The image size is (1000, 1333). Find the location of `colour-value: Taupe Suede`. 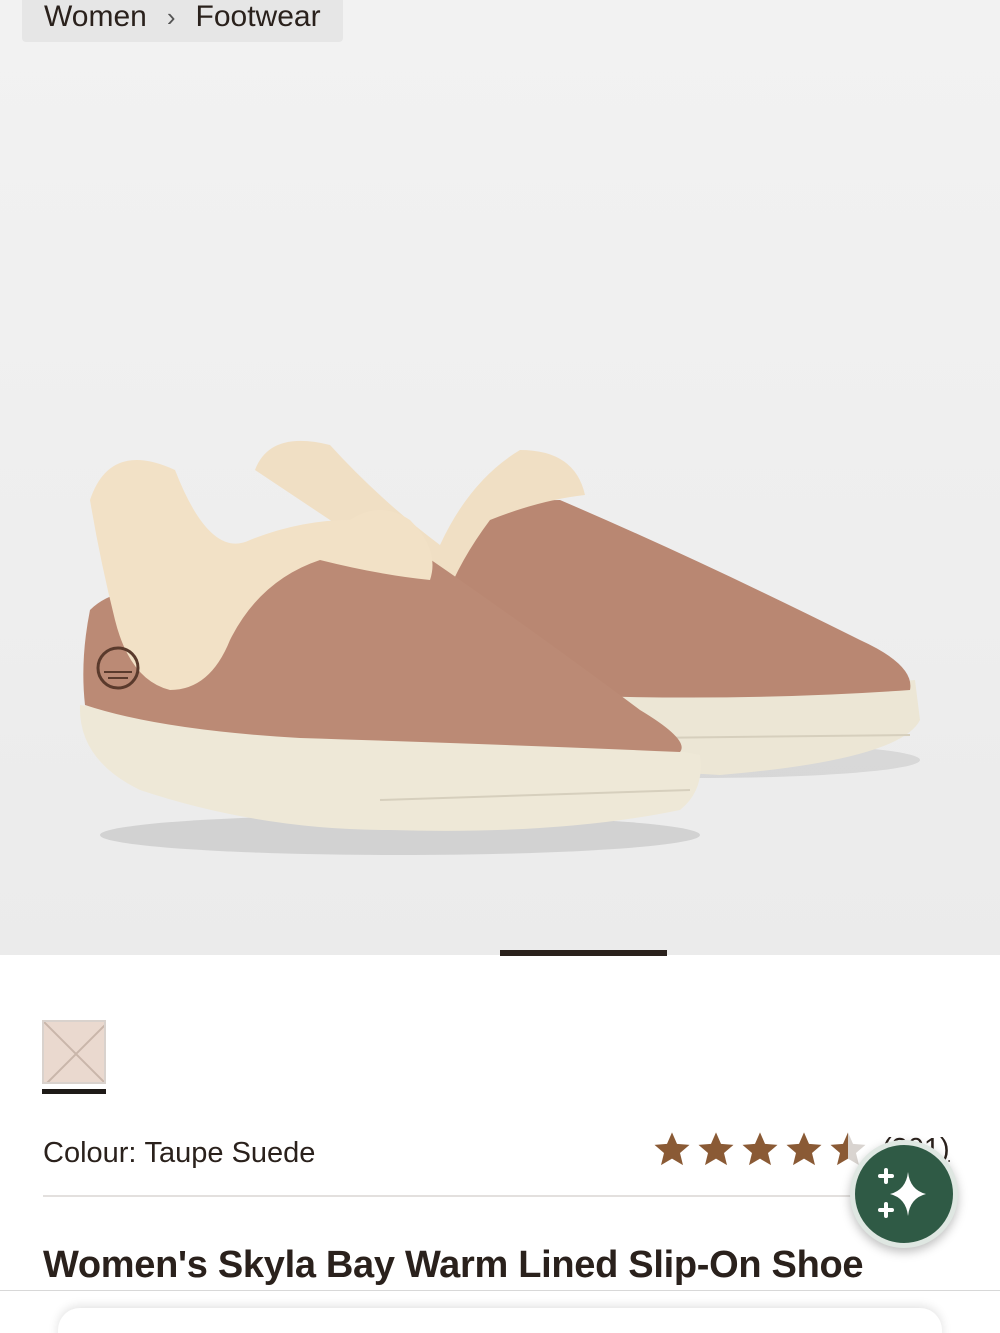

colour-value: Taupe Suede is located at coordinates (230, 1152).